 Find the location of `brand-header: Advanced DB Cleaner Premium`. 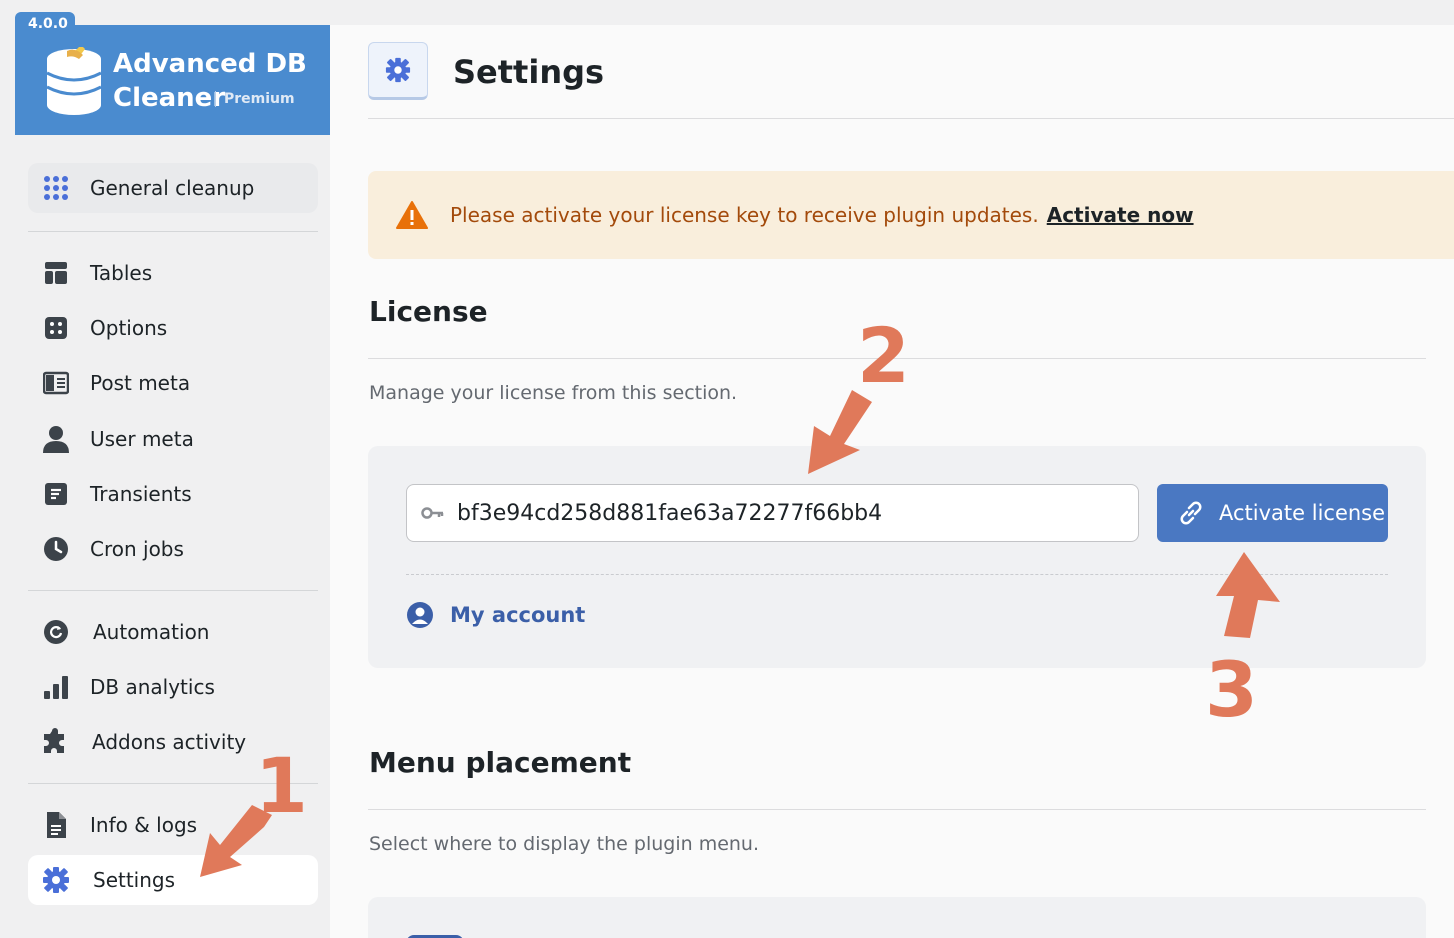

brand-header: Advanced DB Cleaner Premium is located at coordinates (172, 80).